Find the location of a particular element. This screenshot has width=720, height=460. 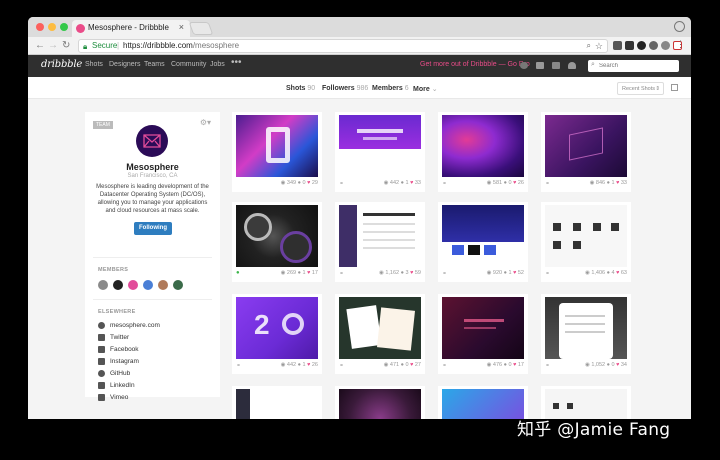

nav-more-icon: ••• is located at coordinates (236, 62).